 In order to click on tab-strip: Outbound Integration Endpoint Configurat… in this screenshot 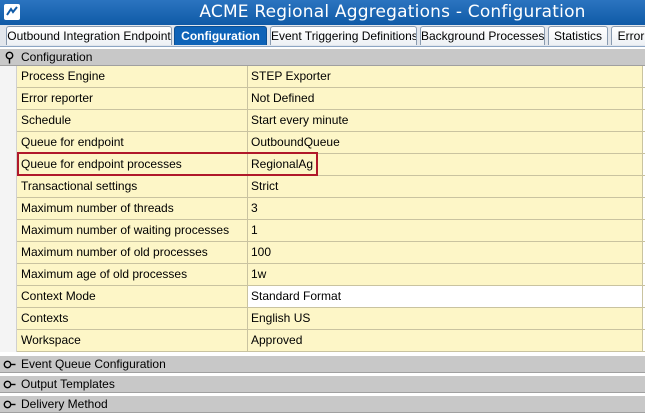, I will do `click(322, 36)`.